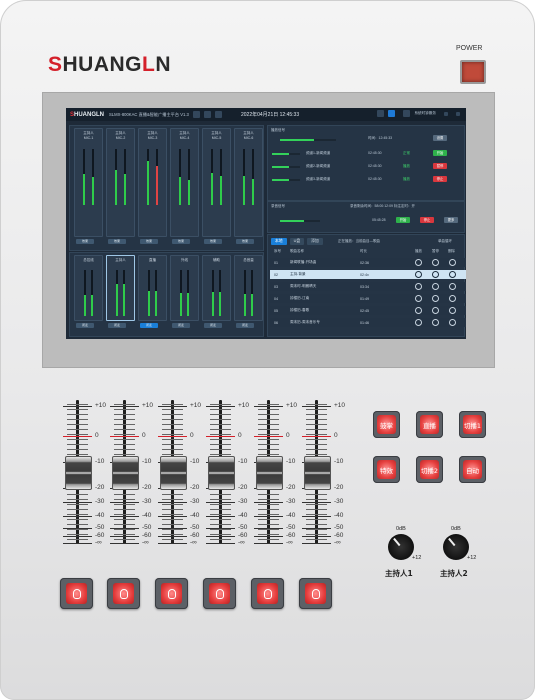  I want to click on record-start-button: 开始, so click(403, 220).